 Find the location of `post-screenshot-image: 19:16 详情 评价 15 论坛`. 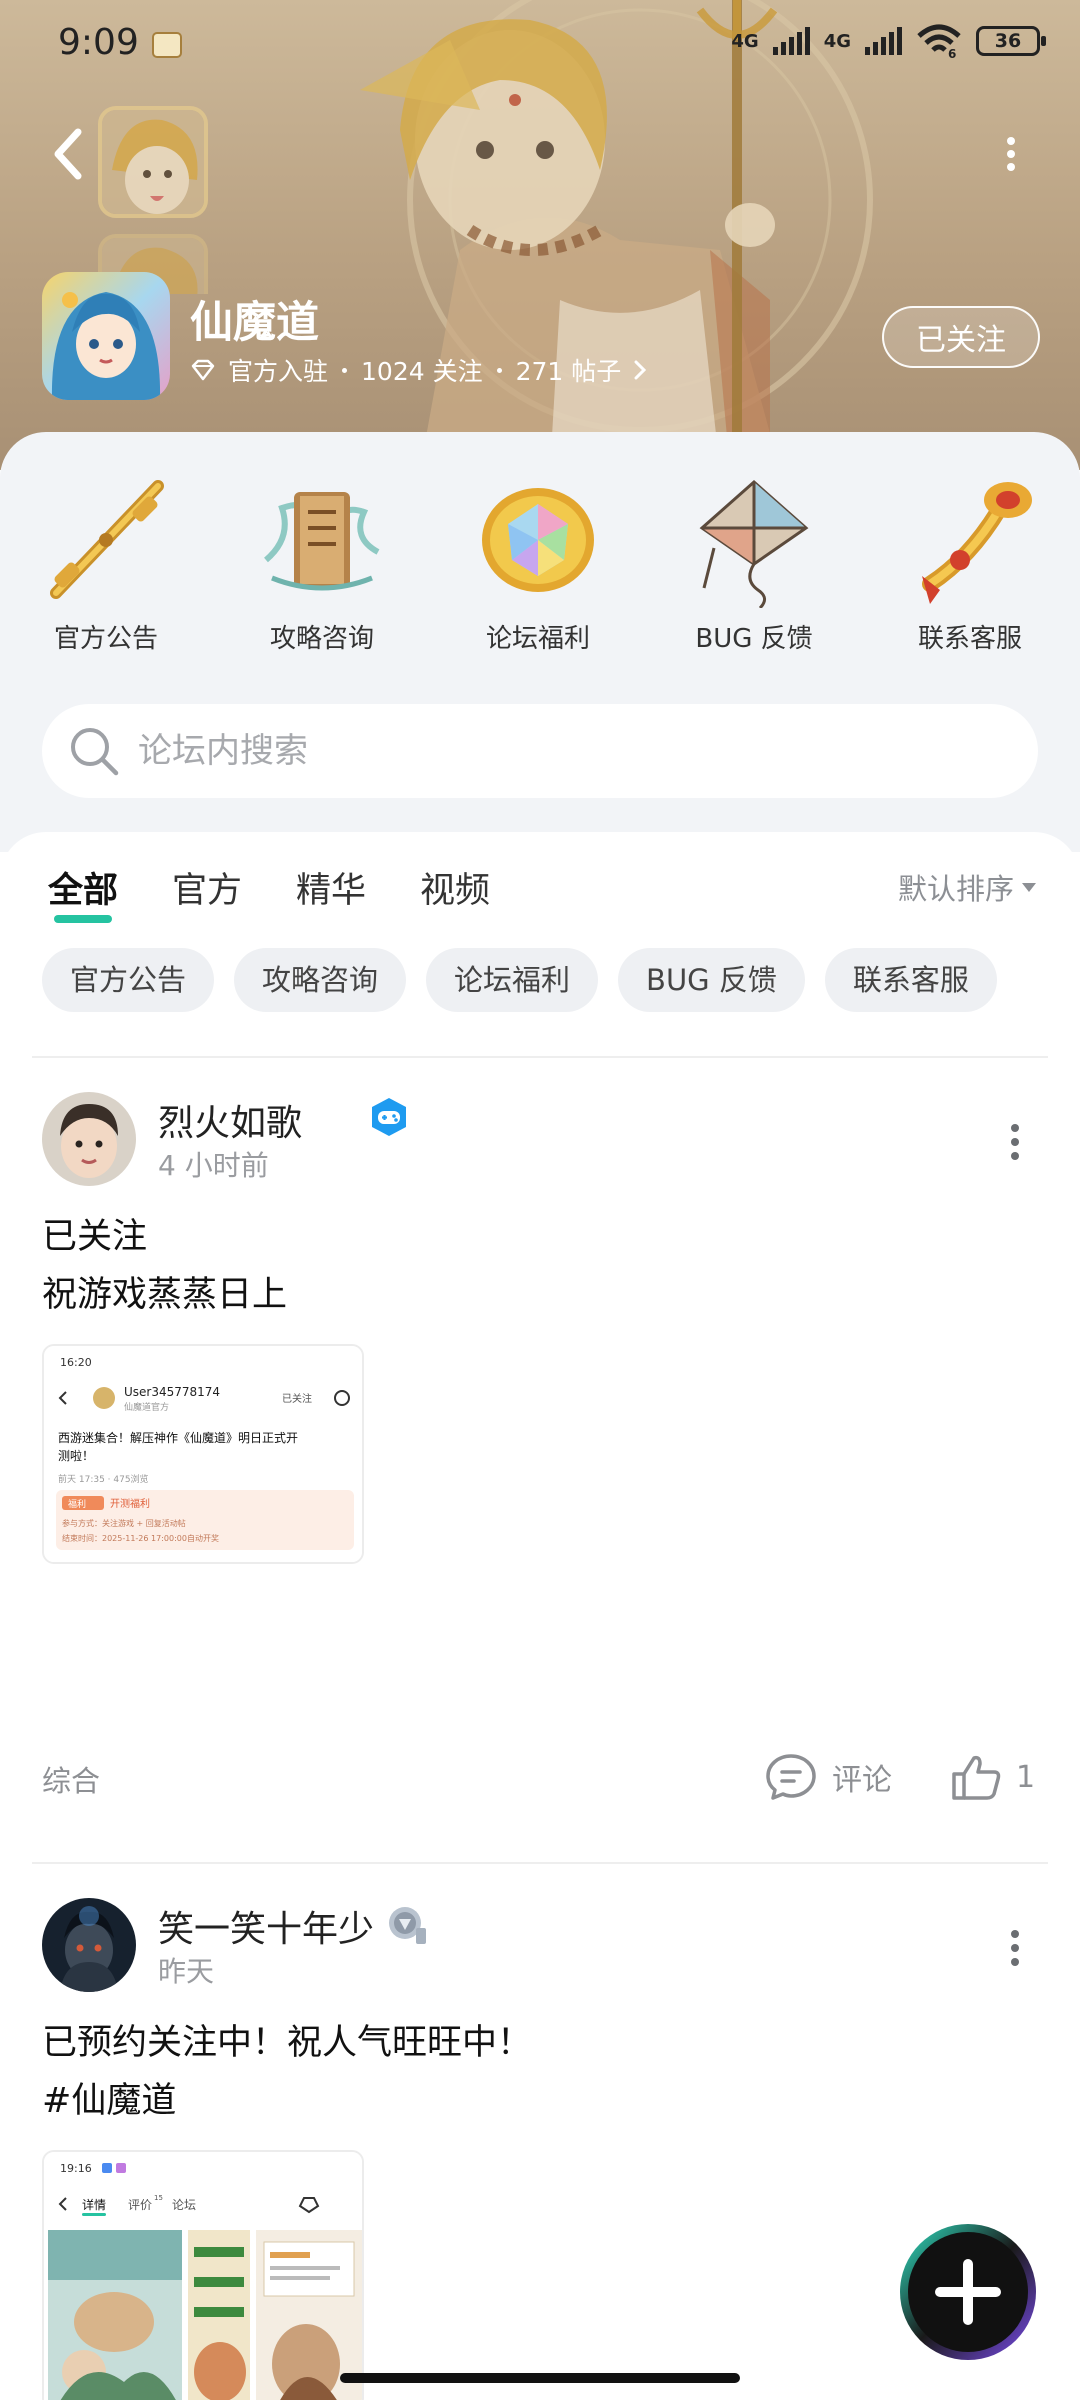

post-screenshot-image: 19:16 详情 评价 15 论坛 is located at coordinates (203, 2275).